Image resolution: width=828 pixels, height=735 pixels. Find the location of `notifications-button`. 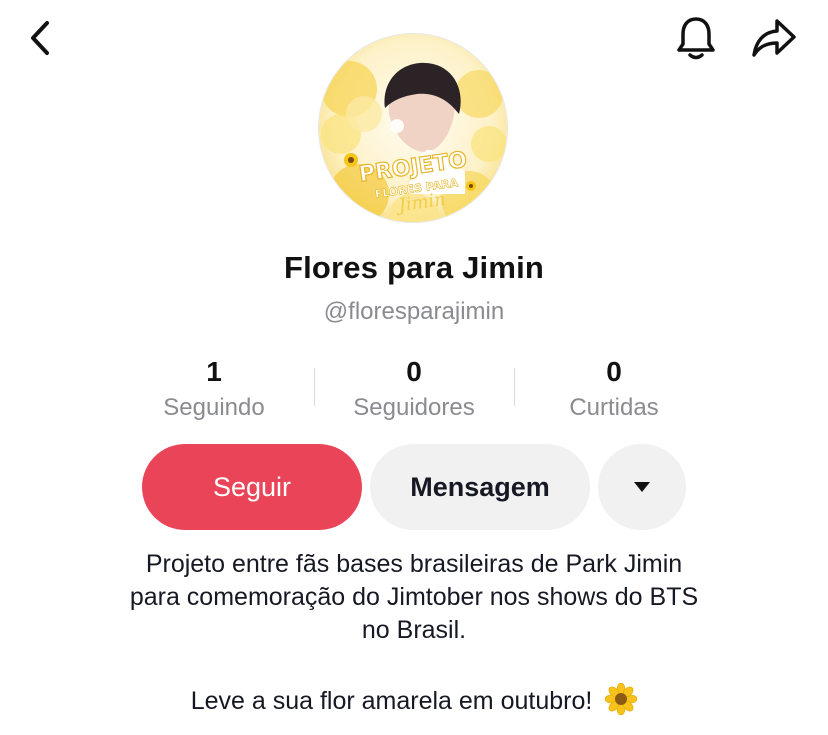

notifications-button is located at coordinates (696, 38).